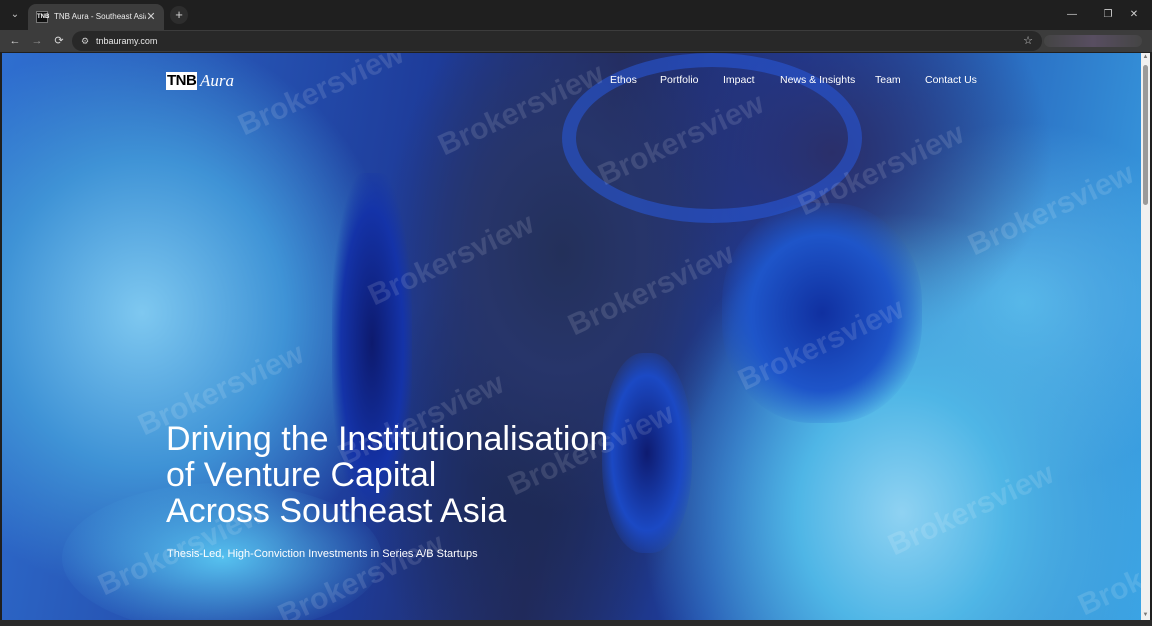 The image size is (1152, 626). Describe the element at coordinates (557, 41) in the screenshot. I see `address-bar: ⚙ tnbauramy.com ☆` at that location.